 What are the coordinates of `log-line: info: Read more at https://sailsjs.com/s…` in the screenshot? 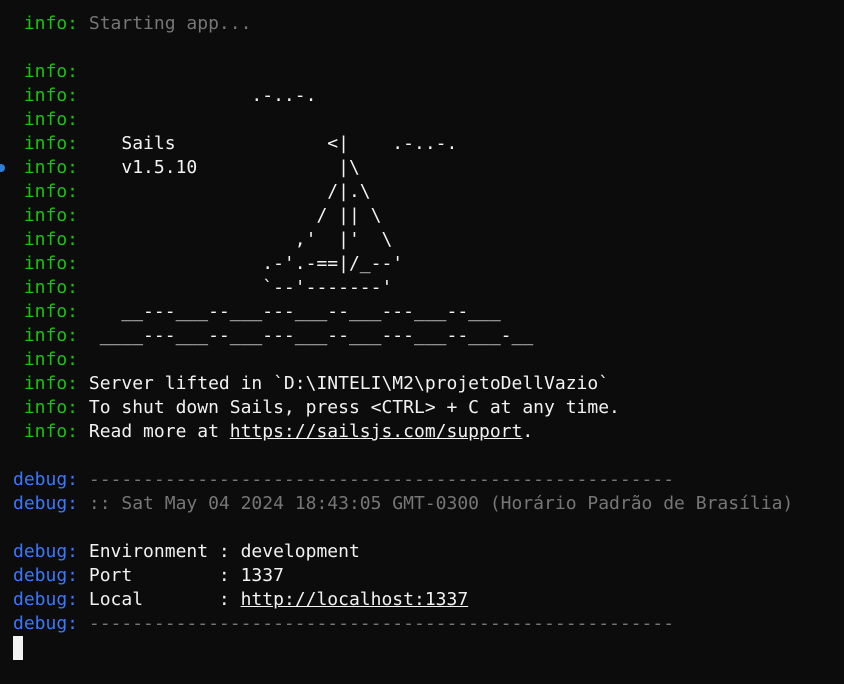 It's located at (428, 432).